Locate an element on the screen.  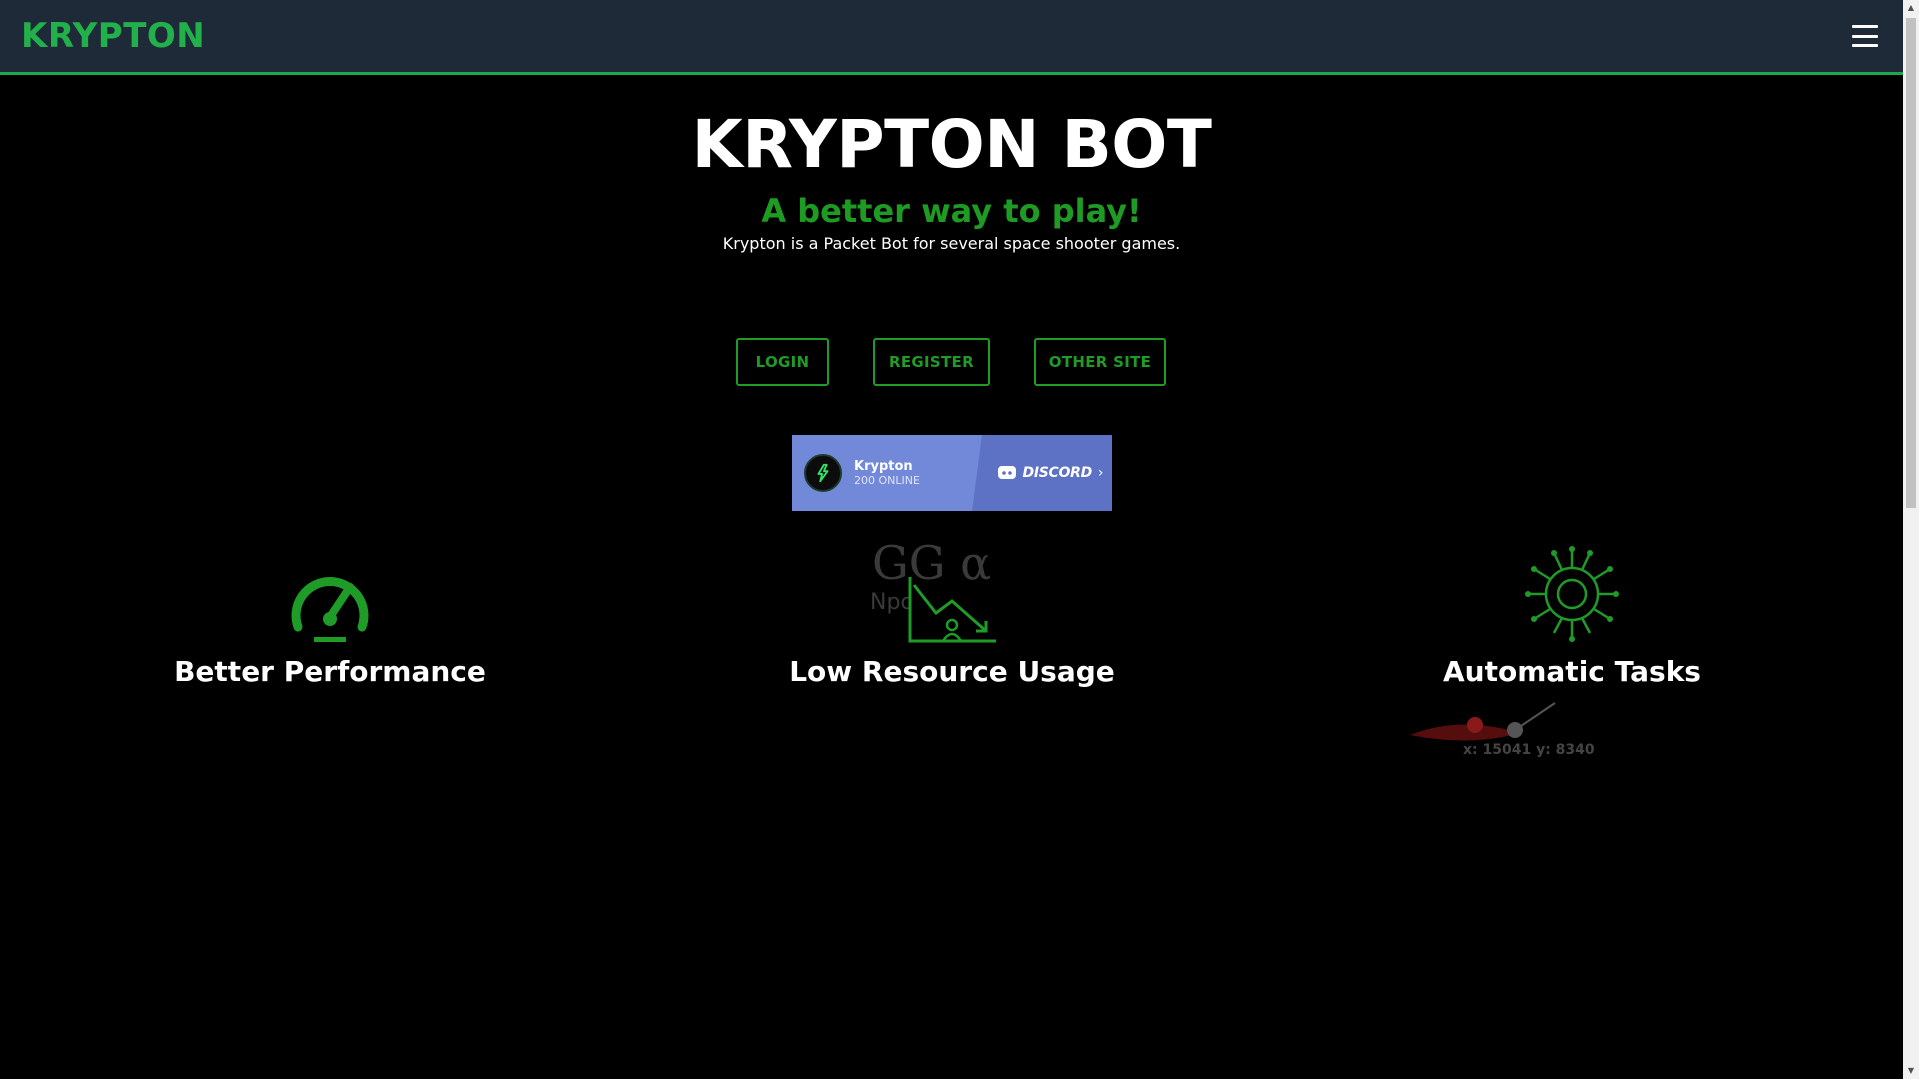
declining-chart-icon is located at coordinates (952, 610).